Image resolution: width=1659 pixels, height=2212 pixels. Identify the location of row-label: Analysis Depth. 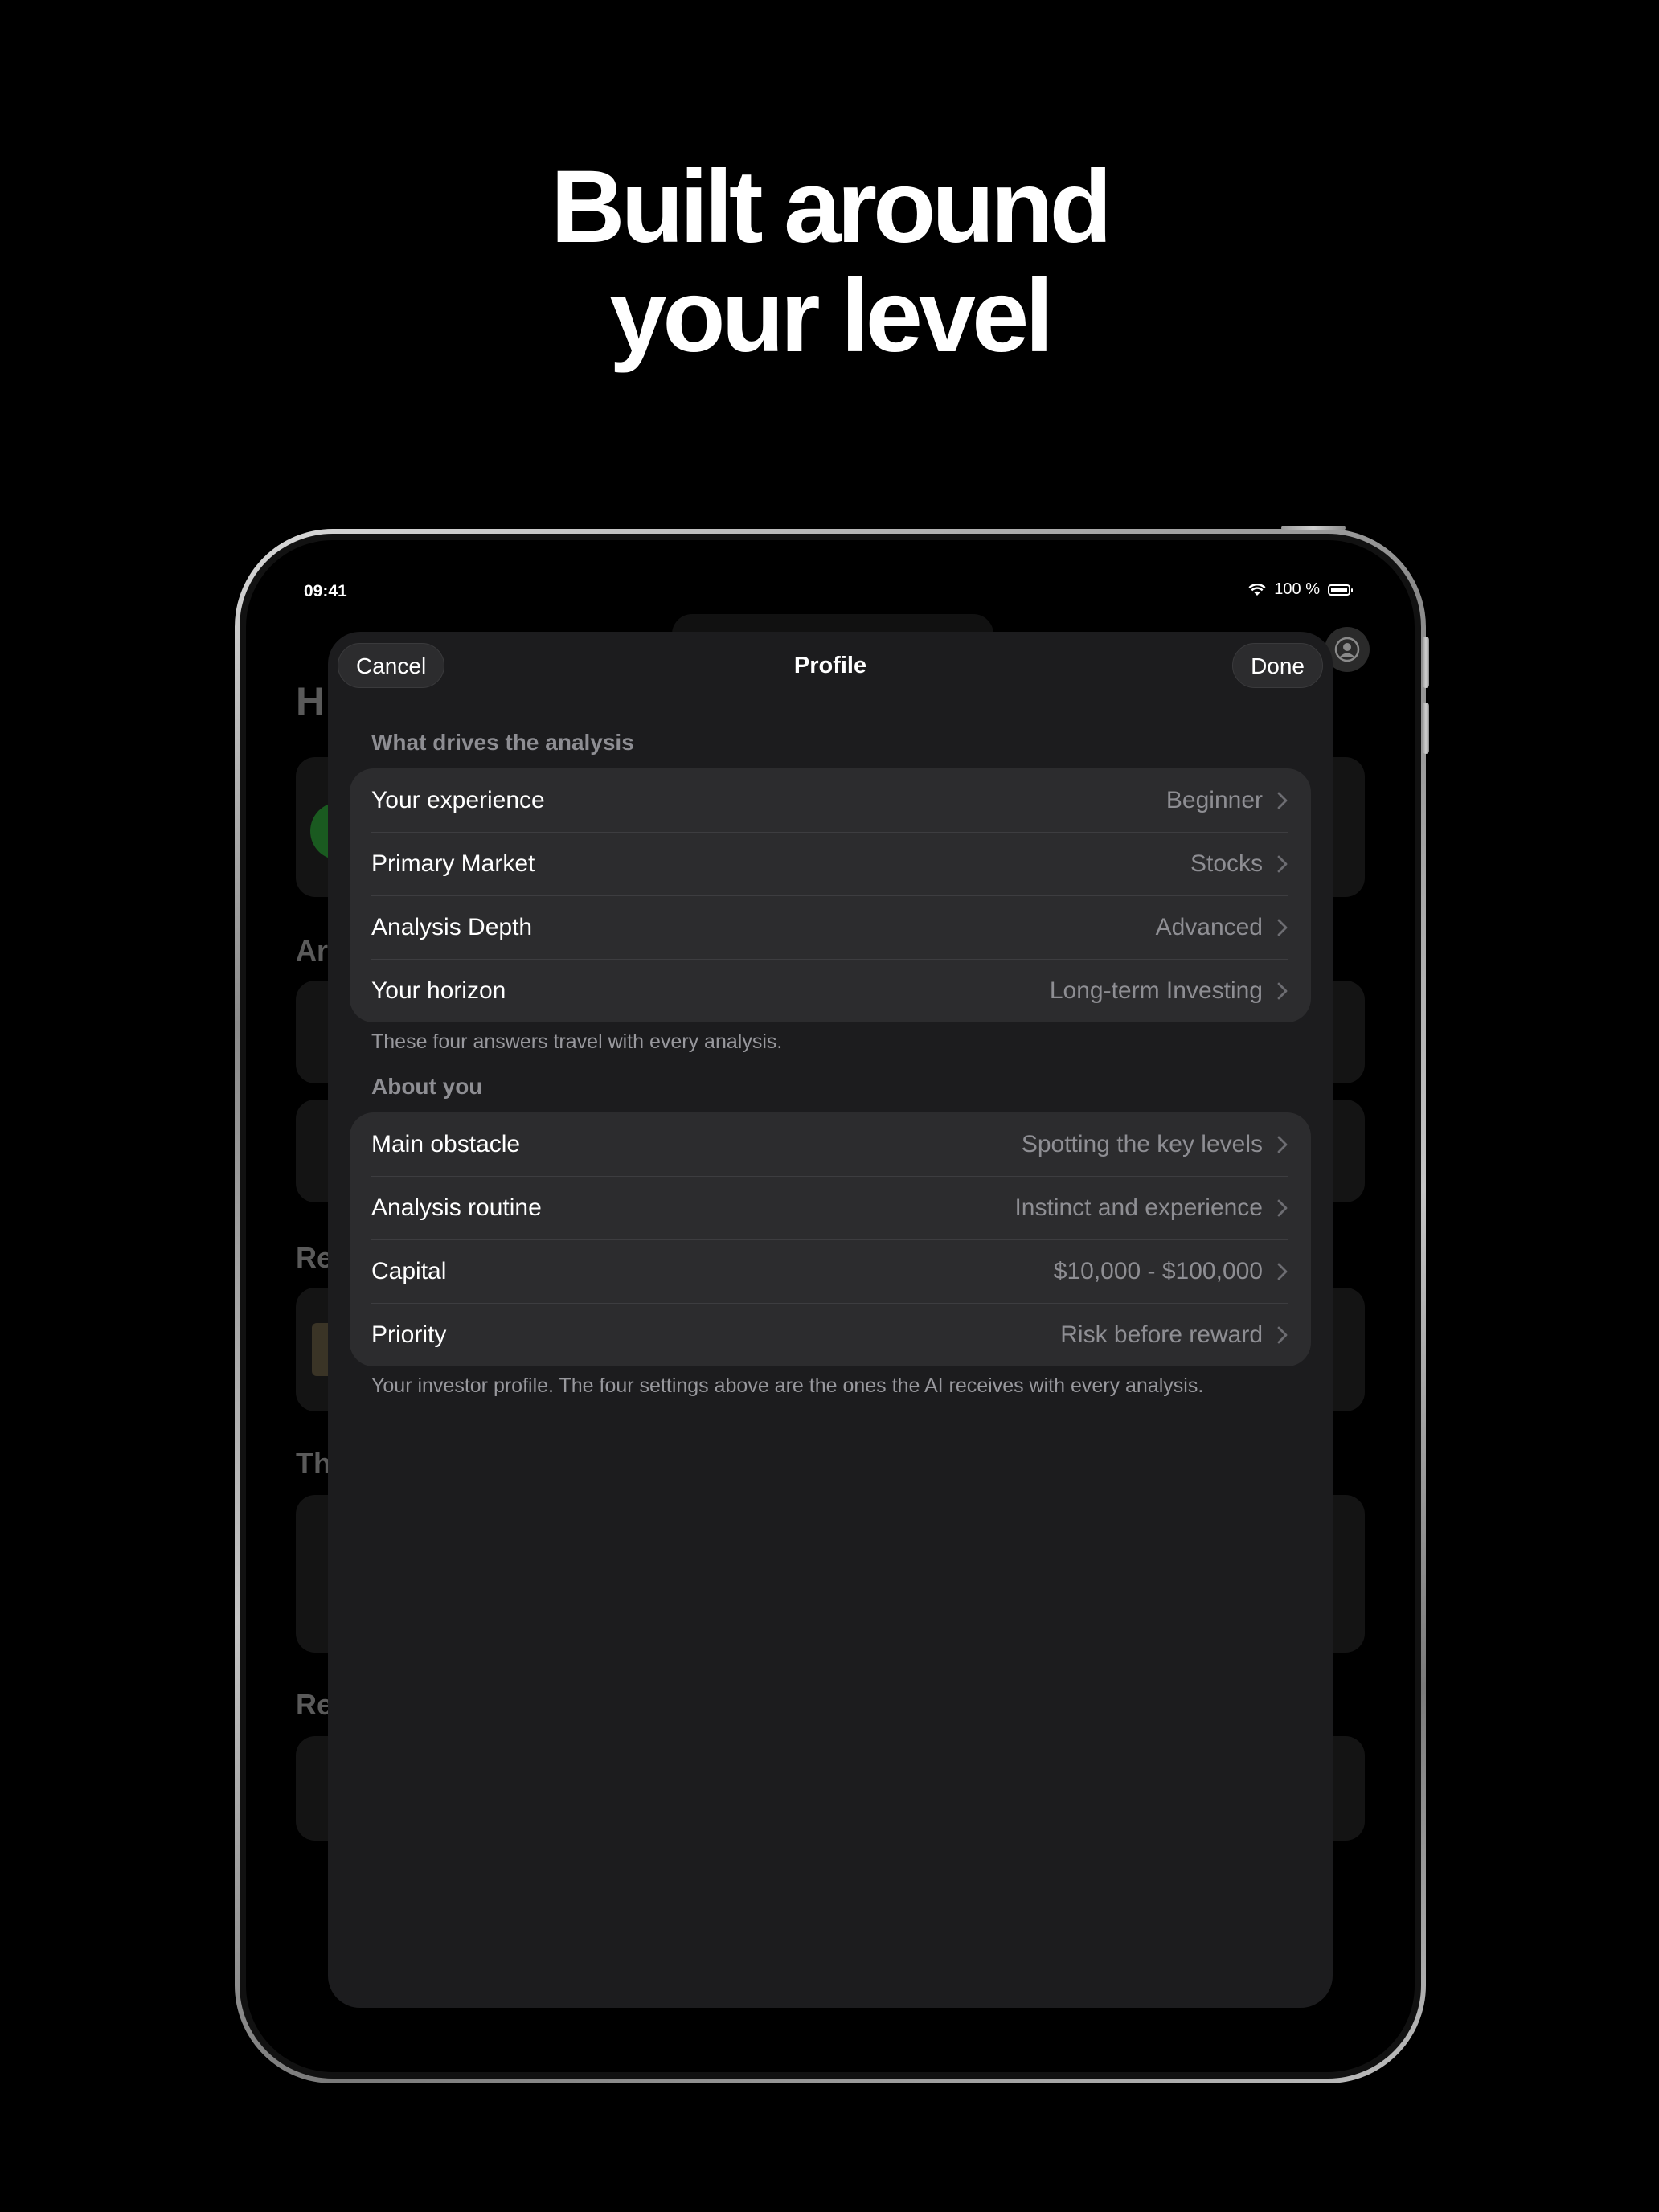
(452, 927).